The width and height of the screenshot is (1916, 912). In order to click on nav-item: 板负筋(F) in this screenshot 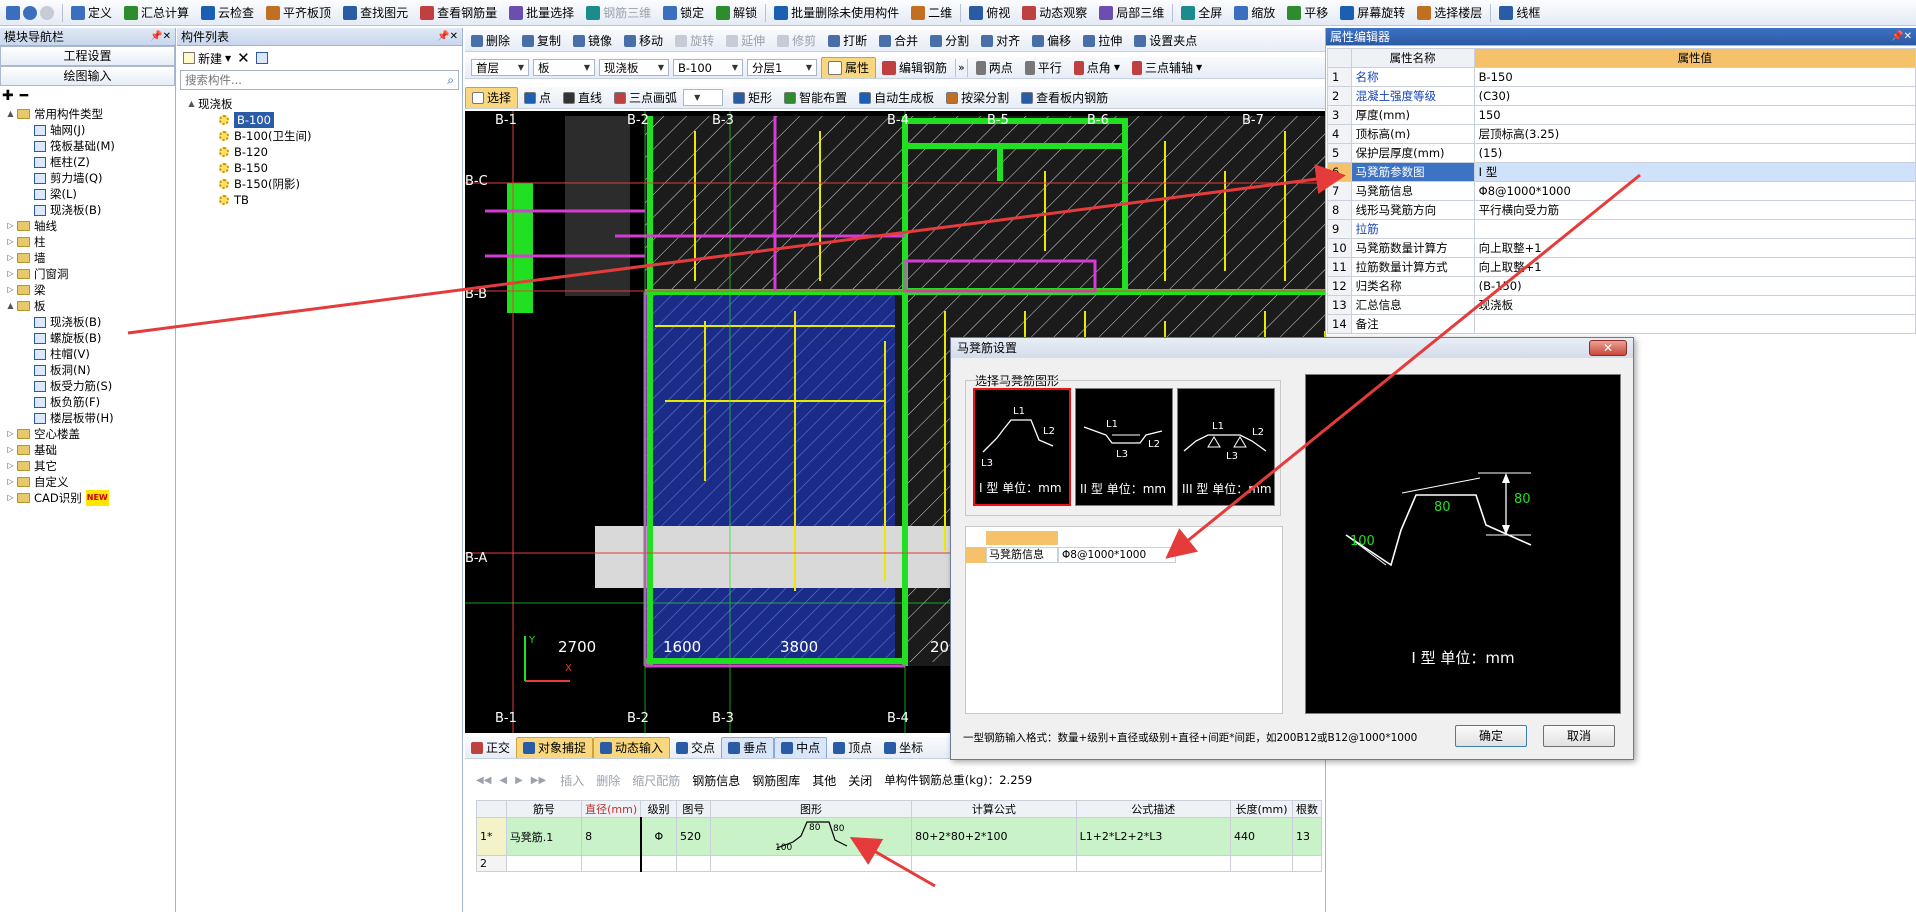, I will do `click(87, 402)`.